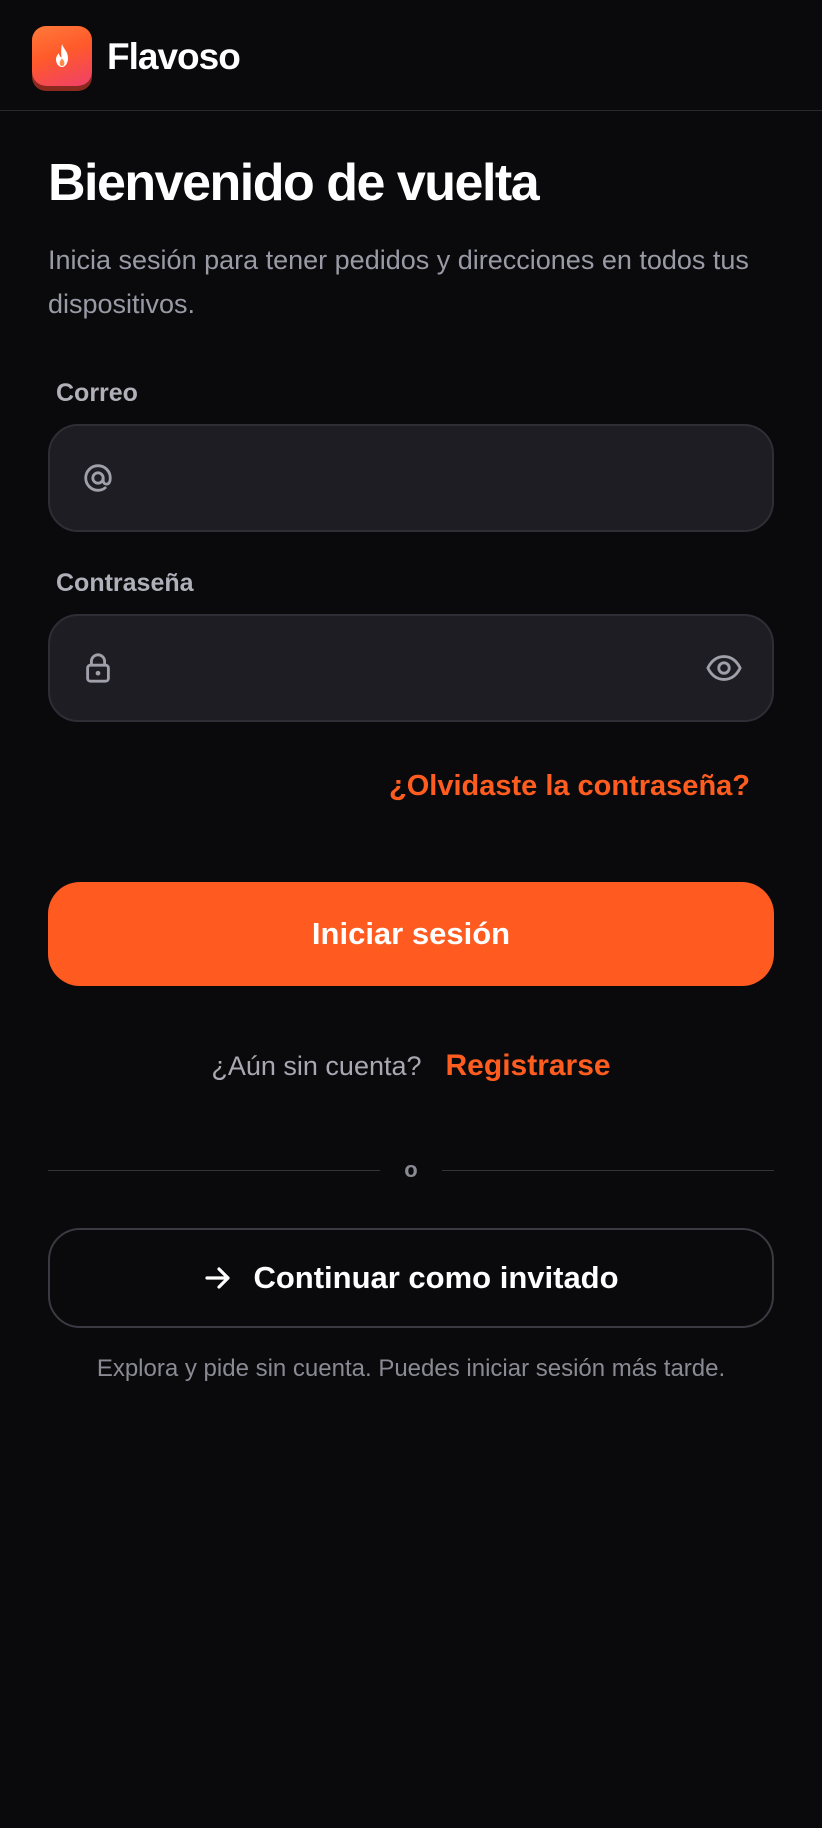 The width and height of the screenshot is (822, 1828). What do you see at coordinates (569, 786) in the screenshot?
I see `forgot-password-link: ¿Olvidaste la contraseña?` at bounding box center [569, 786].